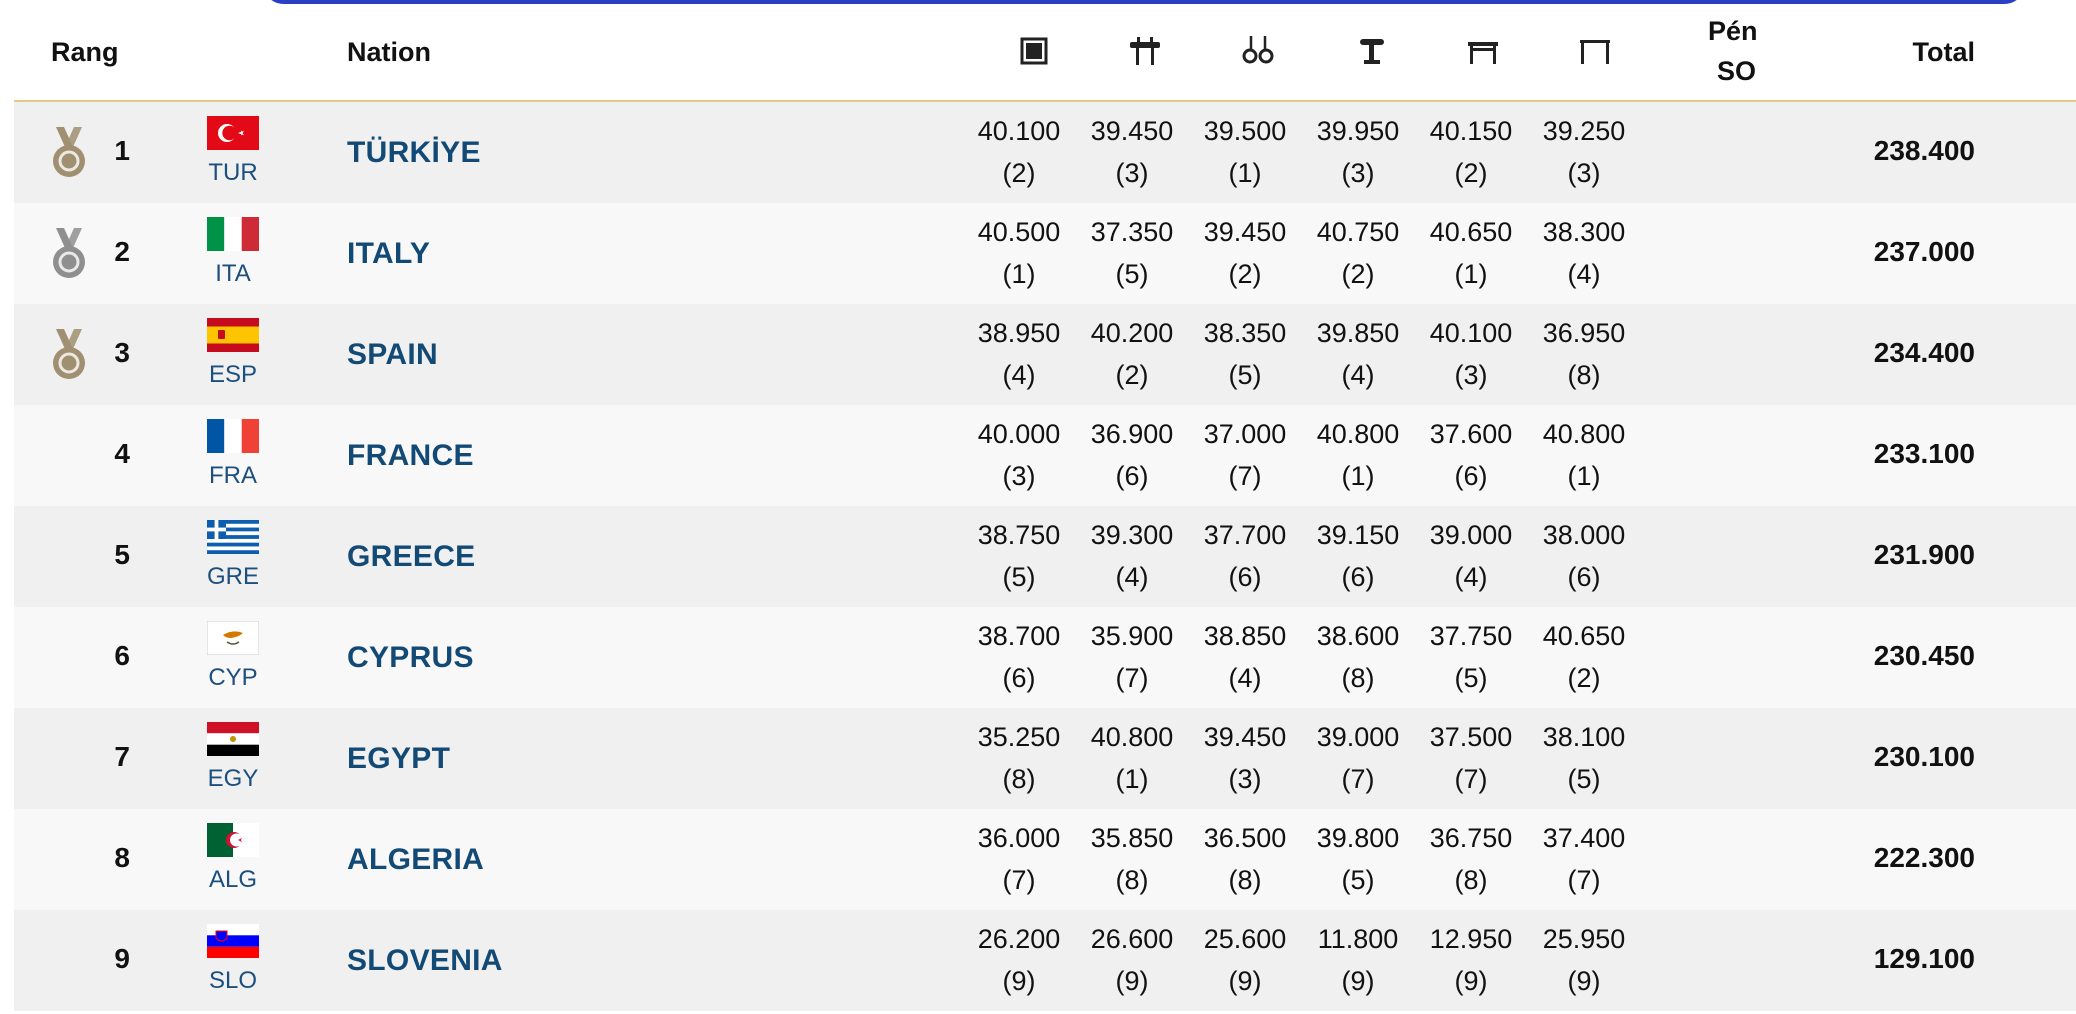 Image resolution: width=2076 pixels, height=1014 pixels. What do you see at coordinates (1245, 838) in the screenshot?
I see `apparatus-score: 36.500` at bounding box center [1245, 838].